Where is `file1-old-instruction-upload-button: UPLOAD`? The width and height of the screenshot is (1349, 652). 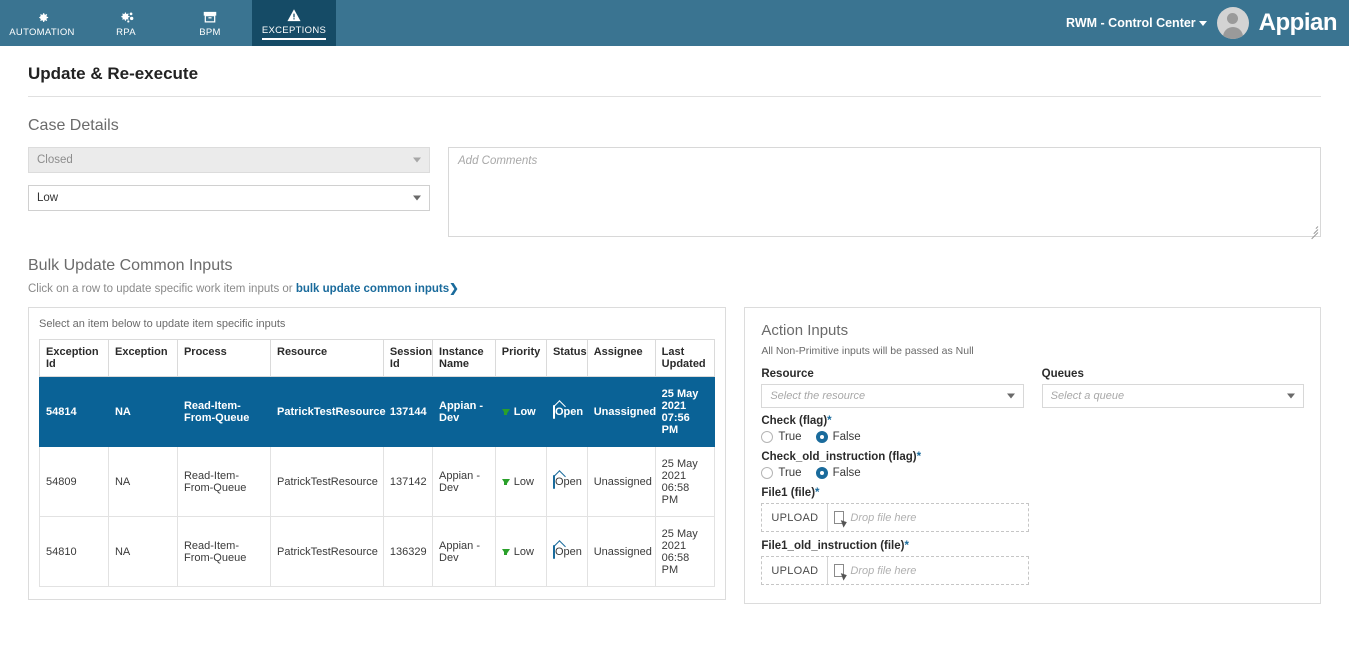 file1-old-instruction-upload-button: UPLOAD is located at coordinates (795, 570).